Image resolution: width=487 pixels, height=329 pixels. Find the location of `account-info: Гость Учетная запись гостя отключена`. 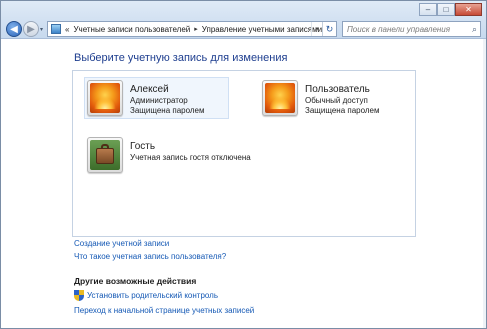

account-info: Гость Учетная запись гостя отключена is located at coordinates (190, 150).